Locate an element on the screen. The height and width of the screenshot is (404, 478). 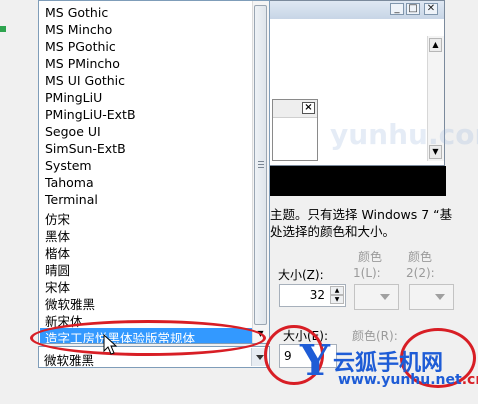
description-line-2: 处选择的颜色和大小。 is located at coordinates (333, 231).